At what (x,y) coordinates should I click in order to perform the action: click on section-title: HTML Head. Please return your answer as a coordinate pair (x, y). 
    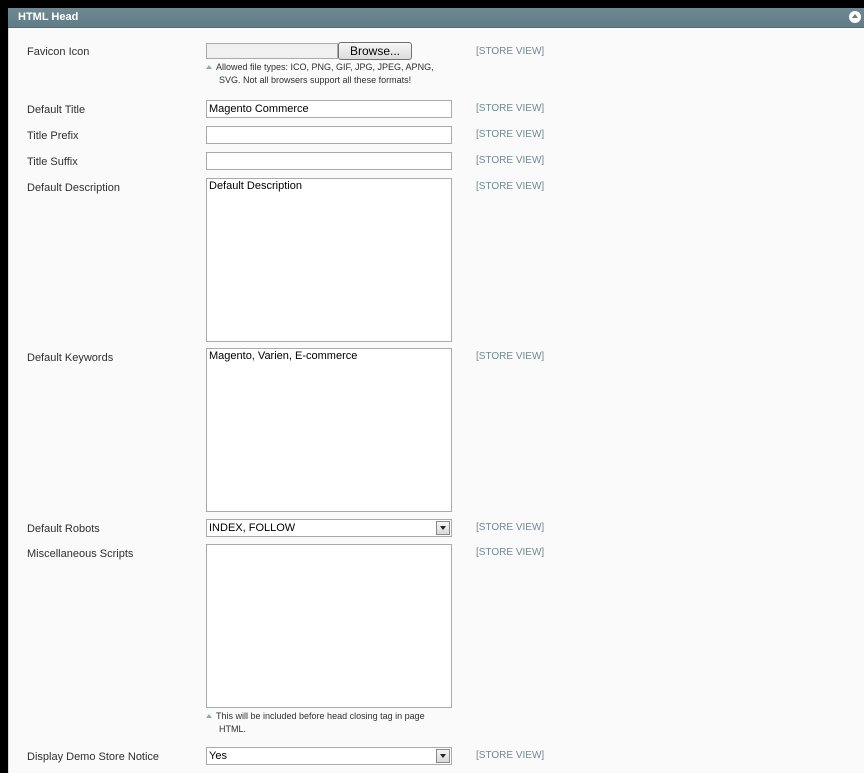
    Looking at the image, I should click on (48, 17).